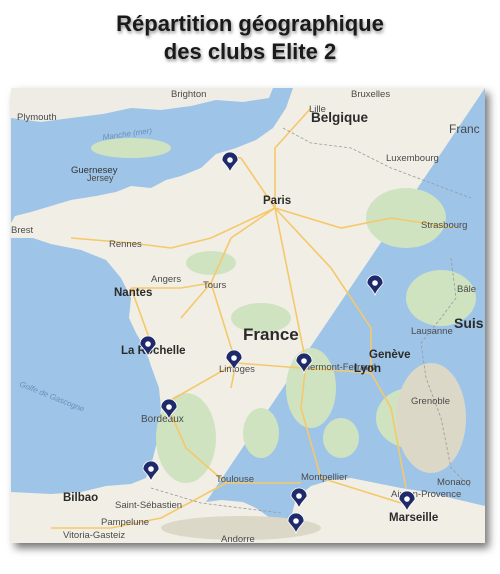  Describe the element at coordinates (430, 401) in the screenshot. I see `label-grenoble: Grenoble` at that location.